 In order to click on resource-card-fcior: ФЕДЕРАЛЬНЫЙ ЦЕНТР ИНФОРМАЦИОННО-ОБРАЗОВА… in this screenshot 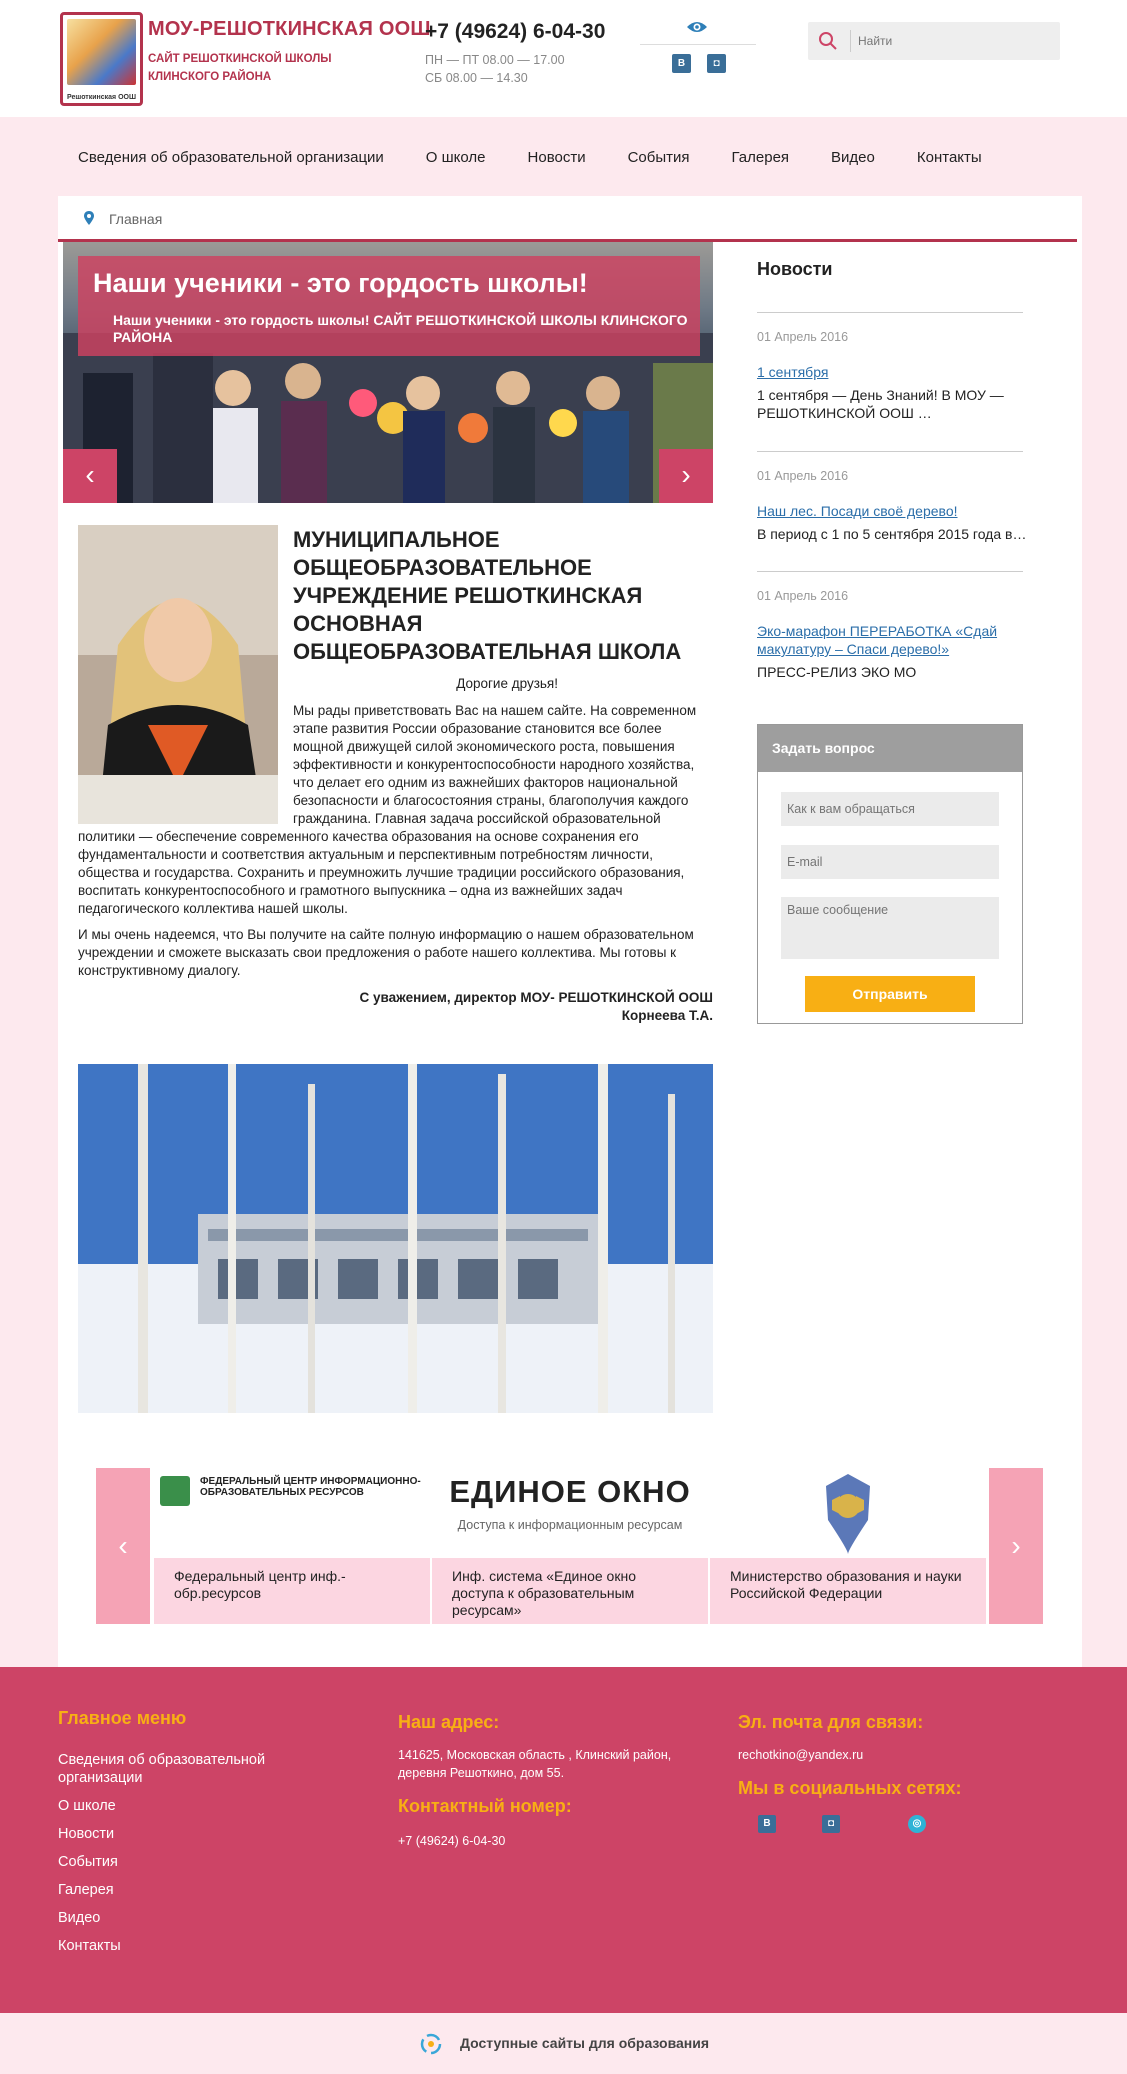, I will do `click(292, 1546)`.